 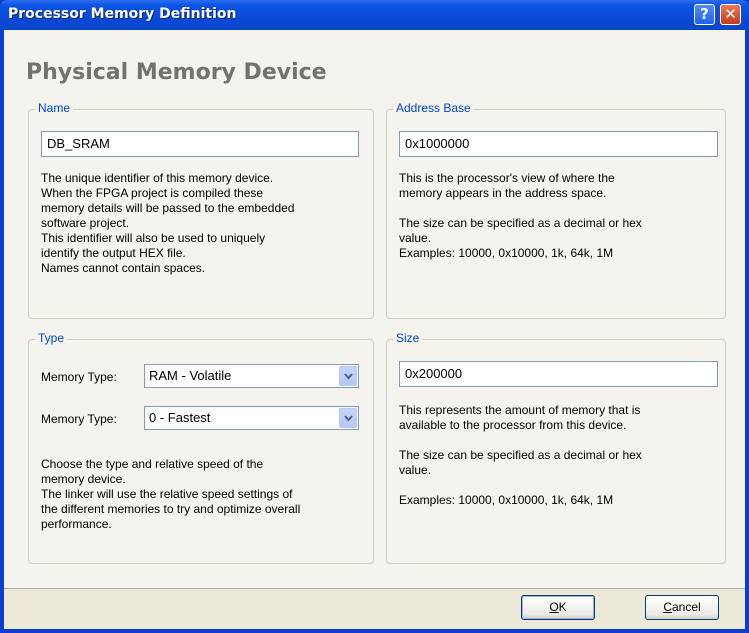 What do you see at coordinates (554, 607) in the screenshot?
I see `ok-accelerator: O` at bounding box center [554, 607].